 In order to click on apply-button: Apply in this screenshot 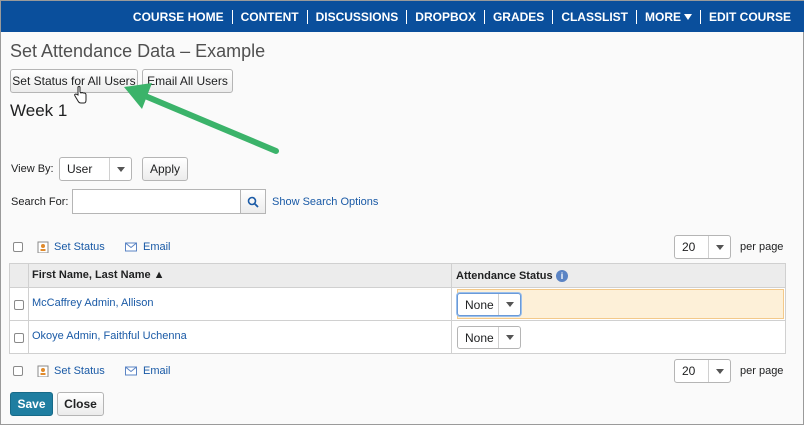, I will do `click(165, 169)`.